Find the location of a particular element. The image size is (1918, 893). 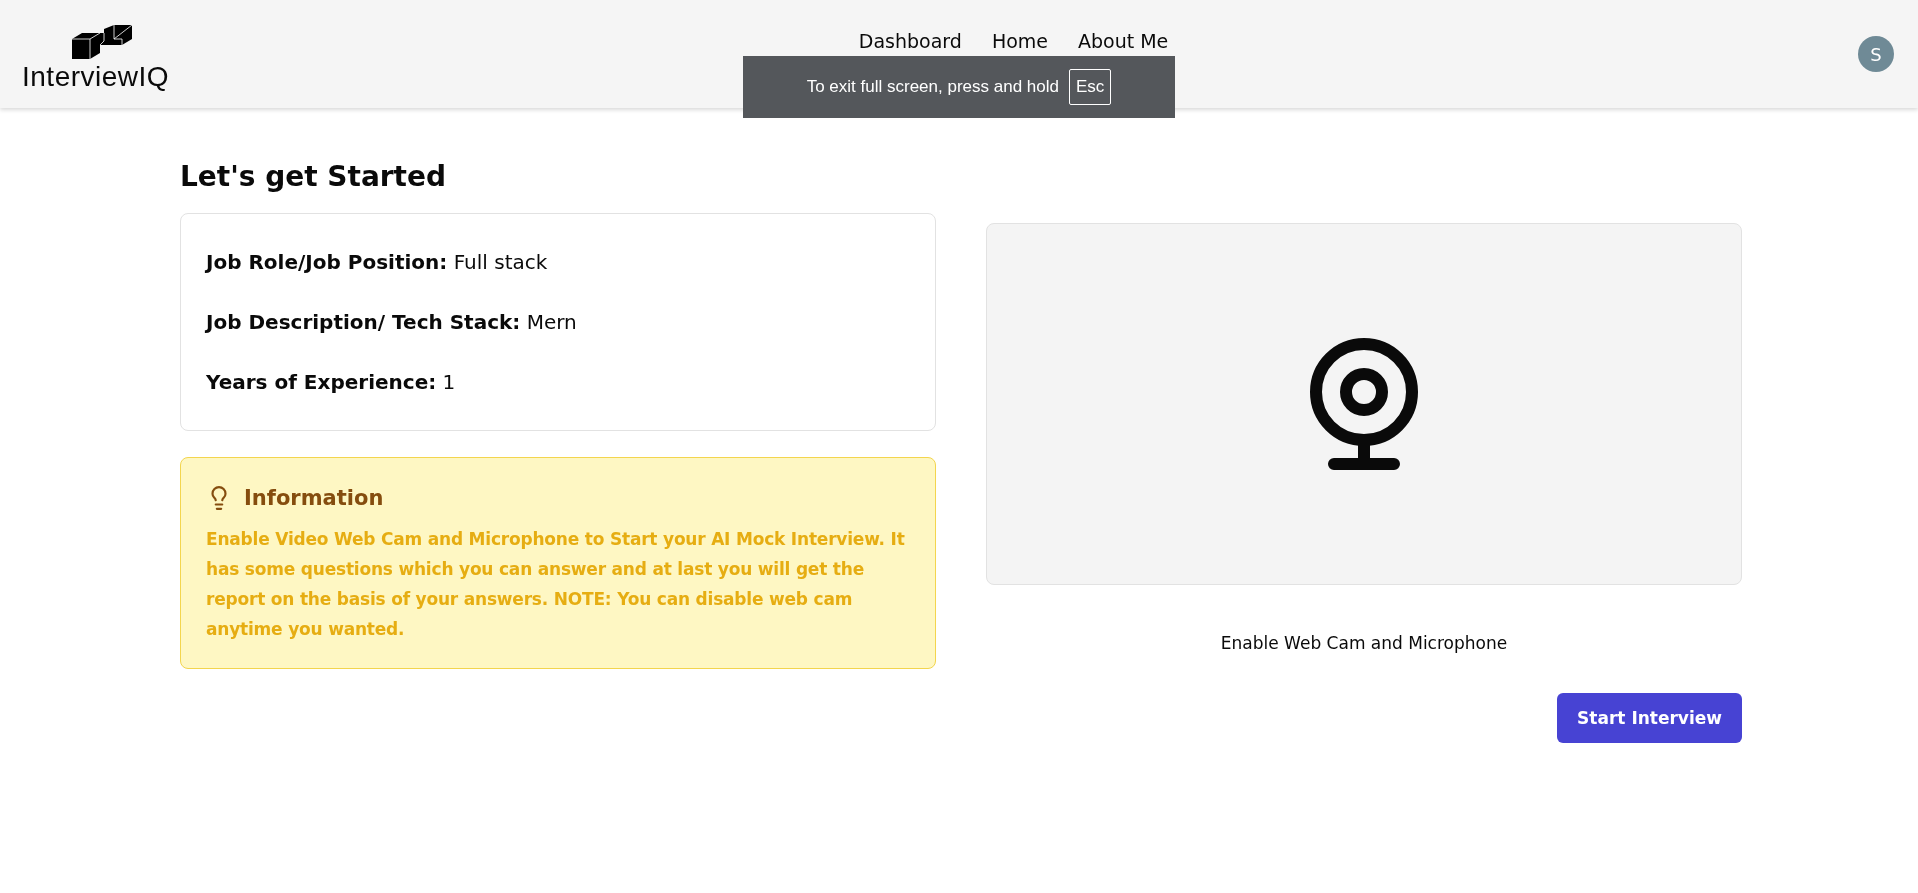

key-hint: Esc is located at coordinates (1090, 87).